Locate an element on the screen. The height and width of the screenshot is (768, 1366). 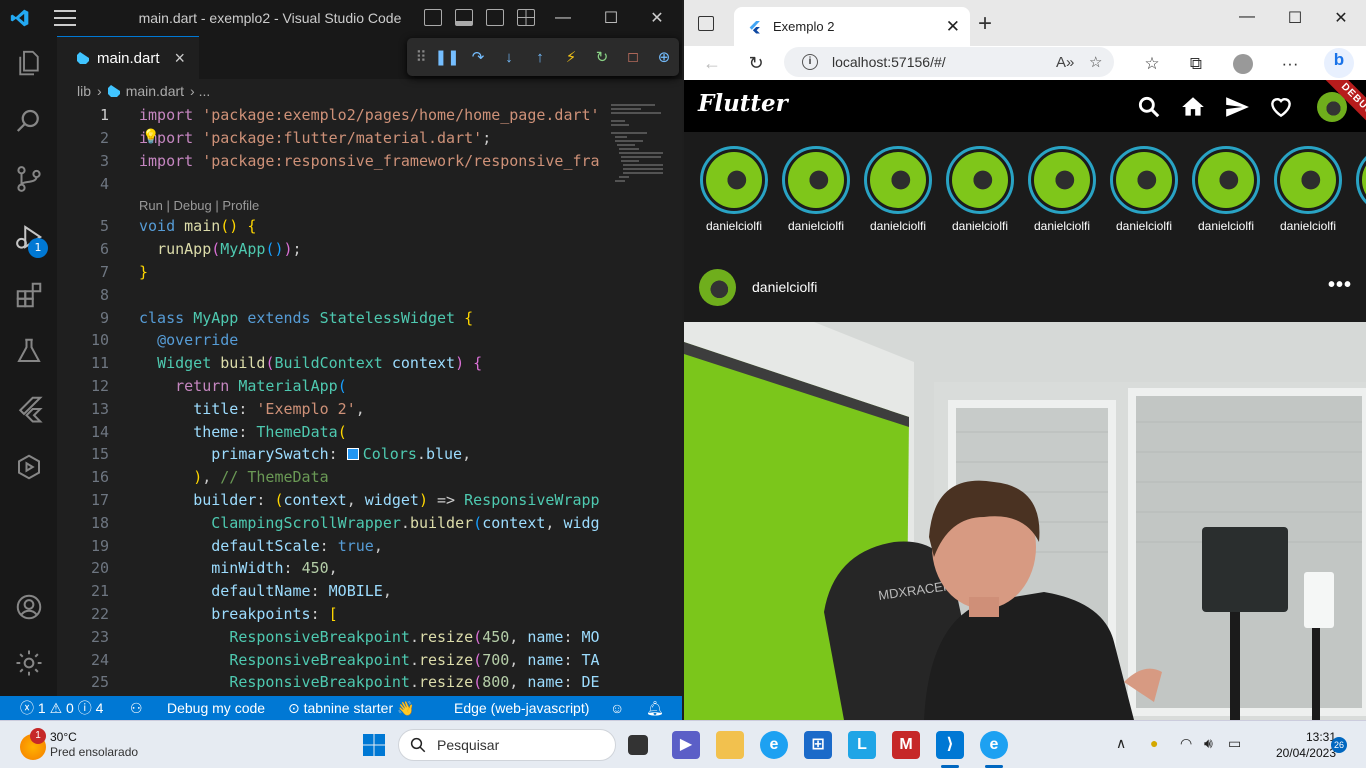
problems-status: ⓧ 1 ⚠ 0 ⓘ 4 is located at coordinates (61, 708).